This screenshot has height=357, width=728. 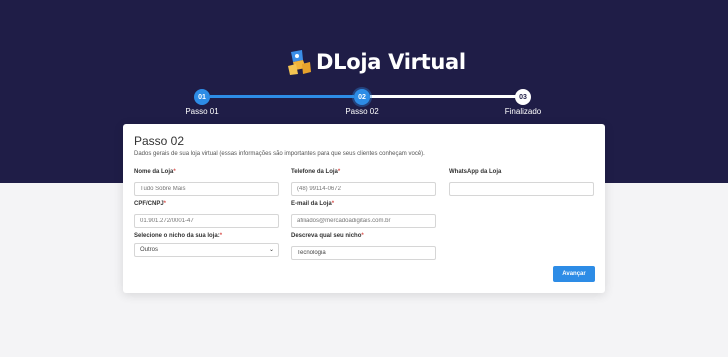 What do you see at coordinates (154, 172) in the screenshot?
I see `store-name-label: Nome da Loja` at bounding box center [154, 172].